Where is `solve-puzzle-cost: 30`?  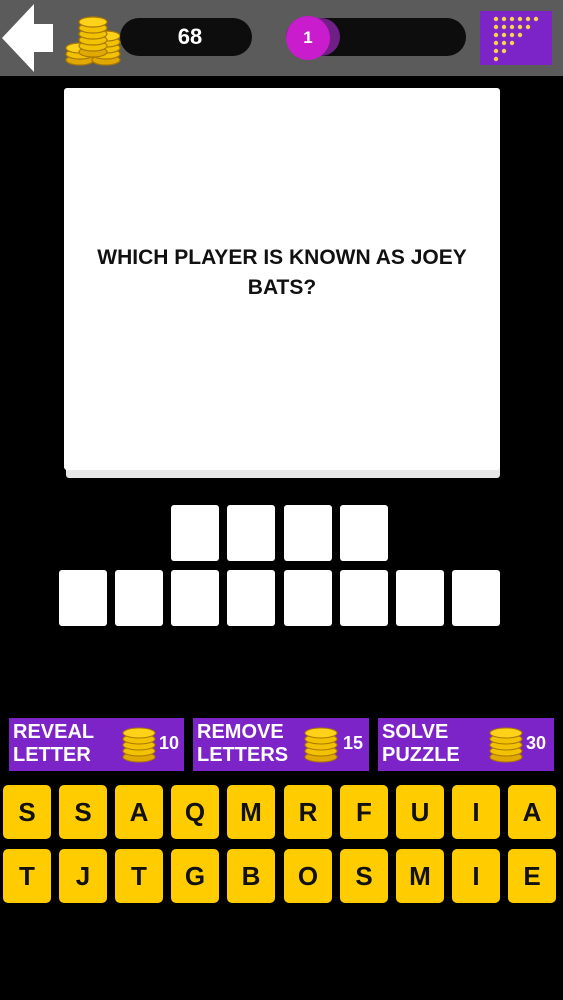
solve-puzzle-cost: 30 is located at coordinates (536, 743).